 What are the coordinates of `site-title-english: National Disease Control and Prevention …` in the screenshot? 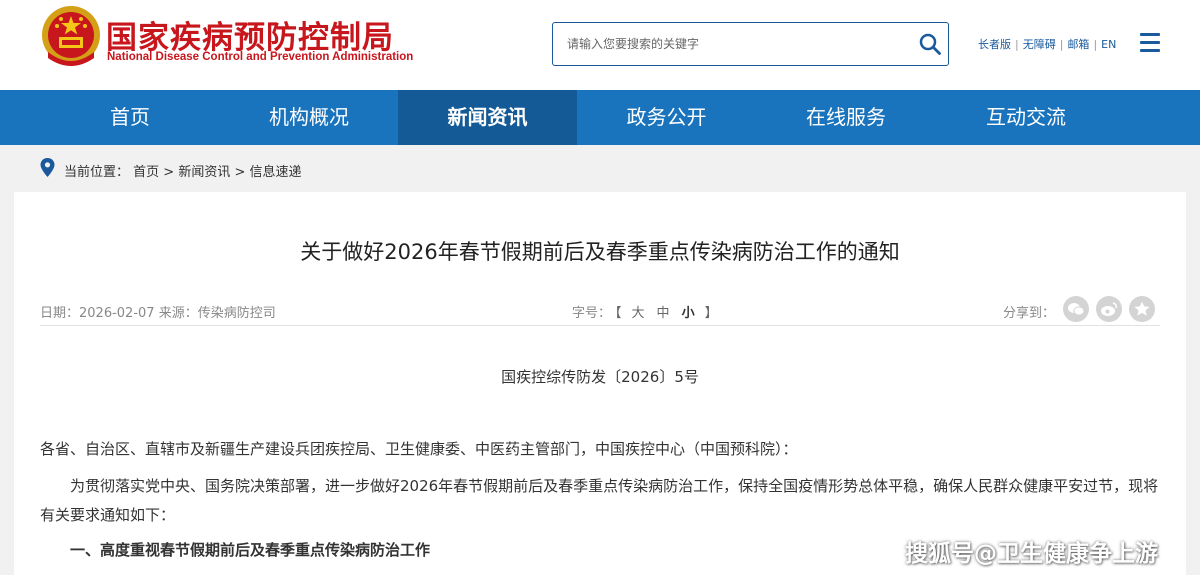 It's located at (260, 57).